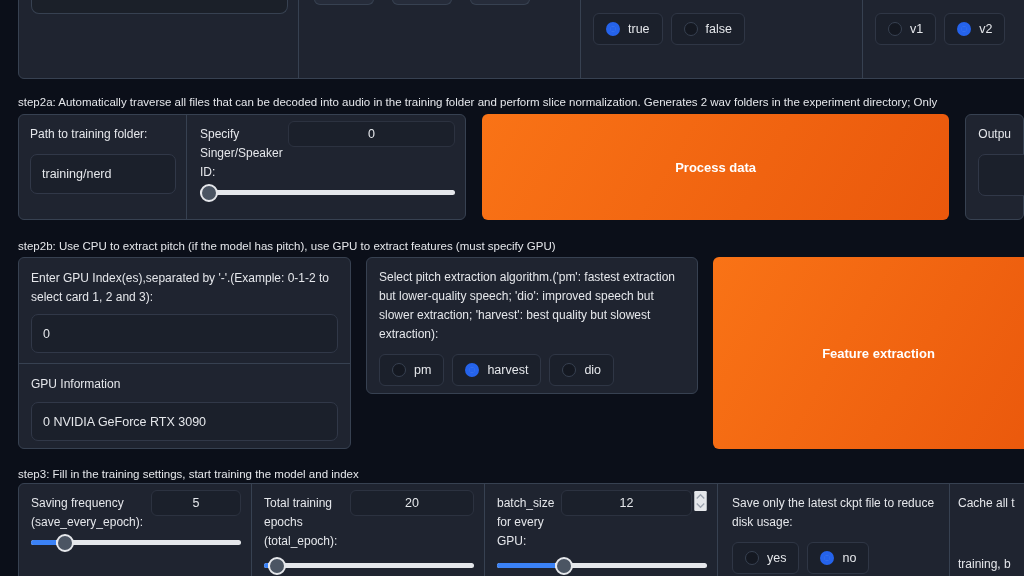 The height and width of the screenshot is (576, 1024). Describe the element at coordinates (371, 134) in the screenshot. I see `number-field: 0` at that location.